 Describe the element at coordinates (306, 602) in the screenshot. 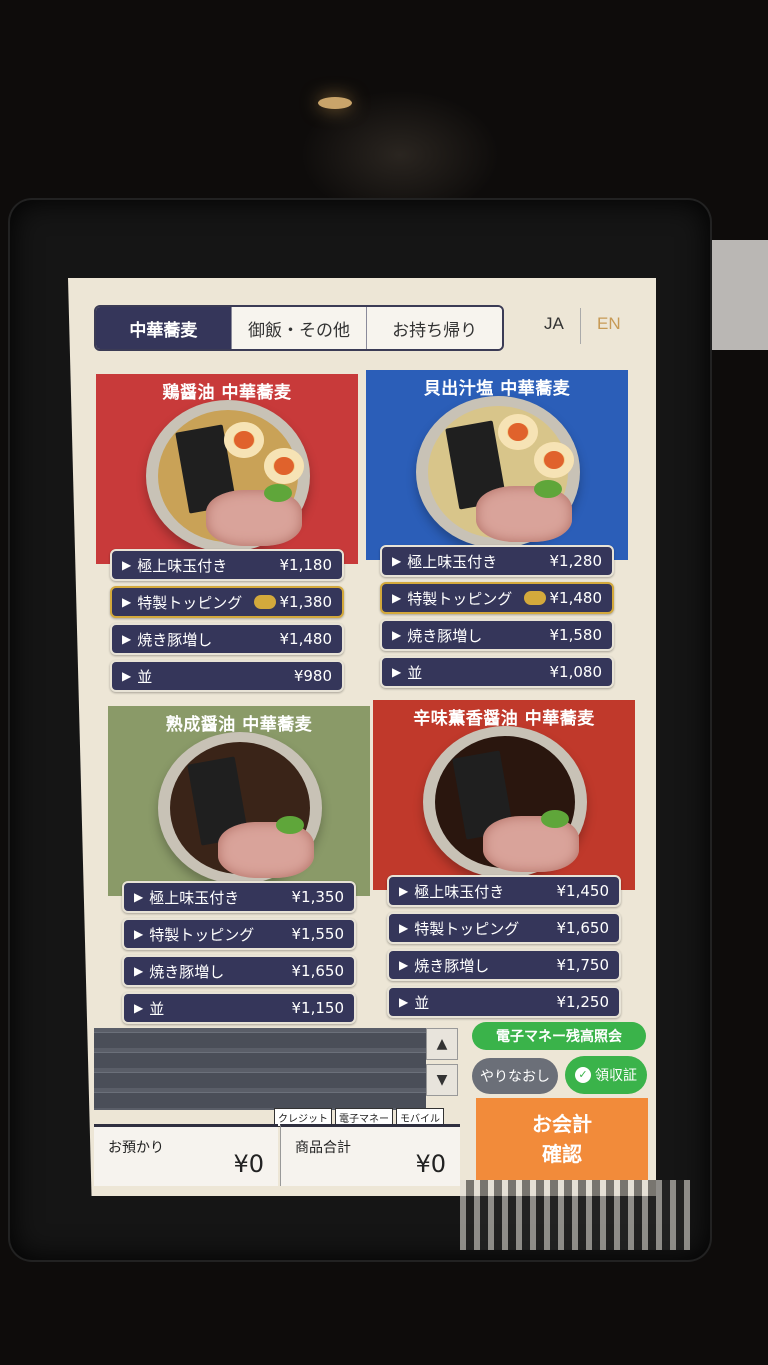

I see `menu-item-price: ¥1,380` at that location.